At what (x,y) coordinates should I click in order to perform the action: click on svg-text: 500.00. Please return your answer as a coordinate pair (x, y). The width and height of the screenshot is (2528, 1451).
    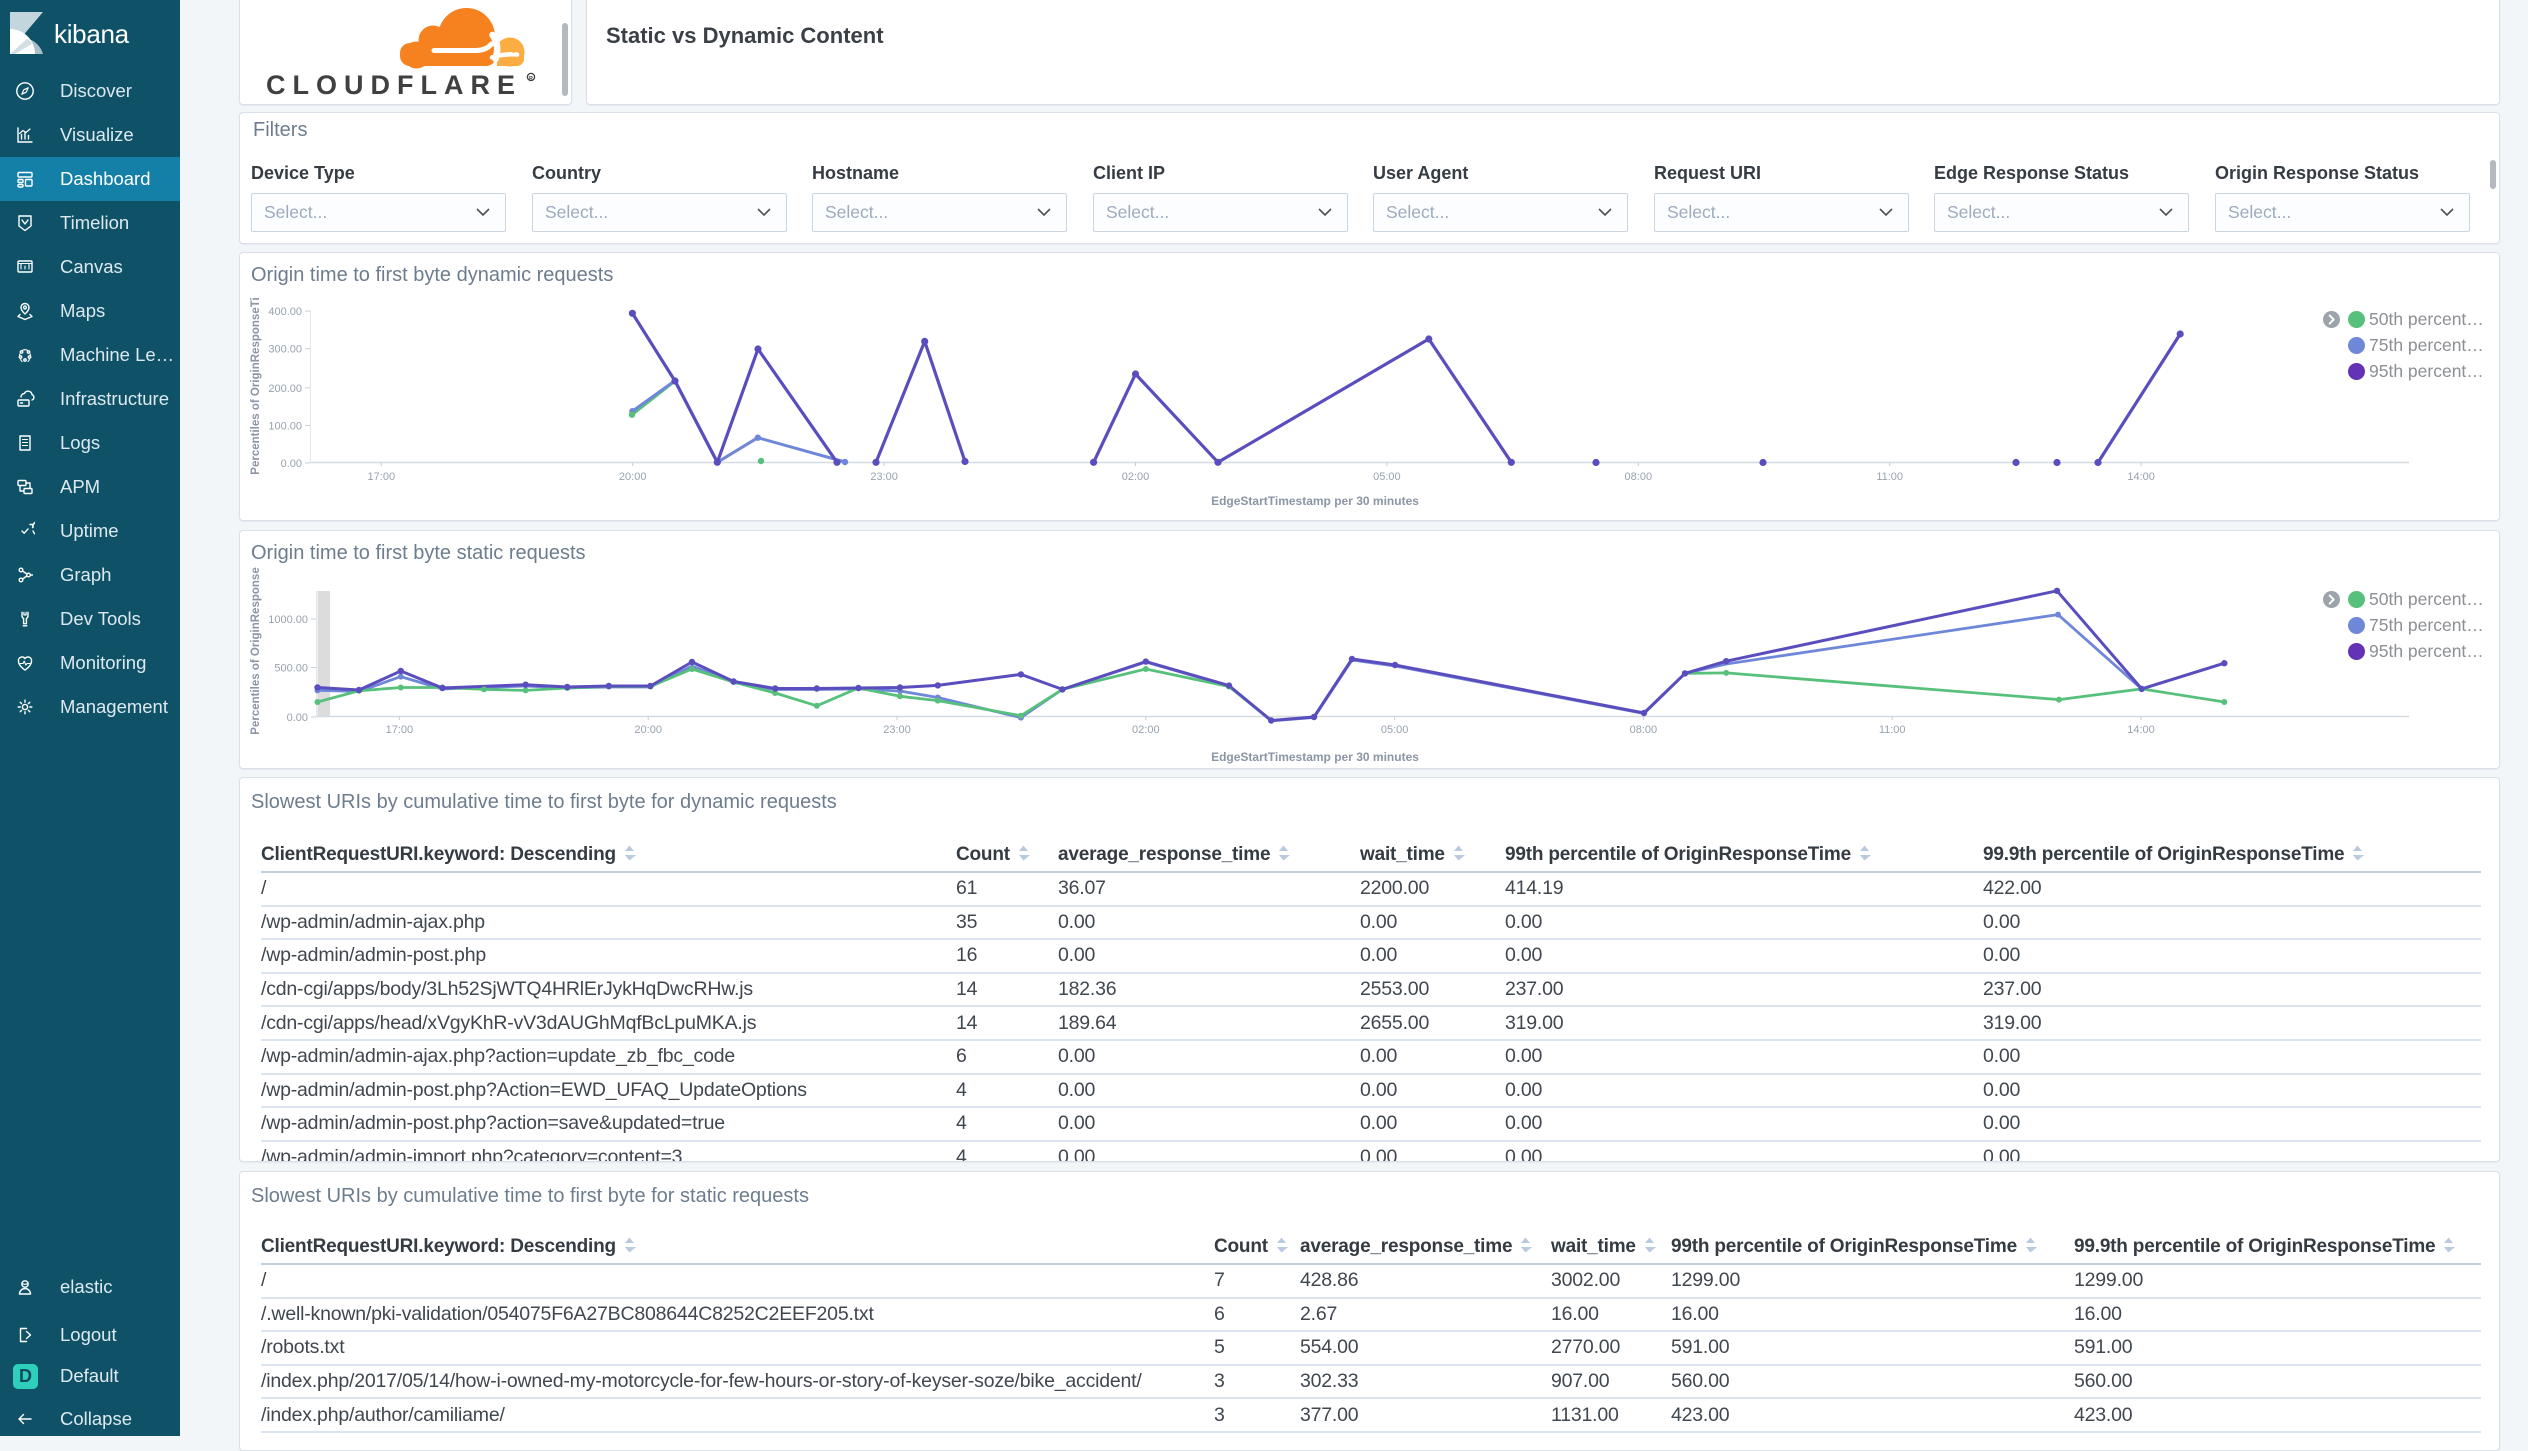
    Looking at the image, I should click on (291, 669).